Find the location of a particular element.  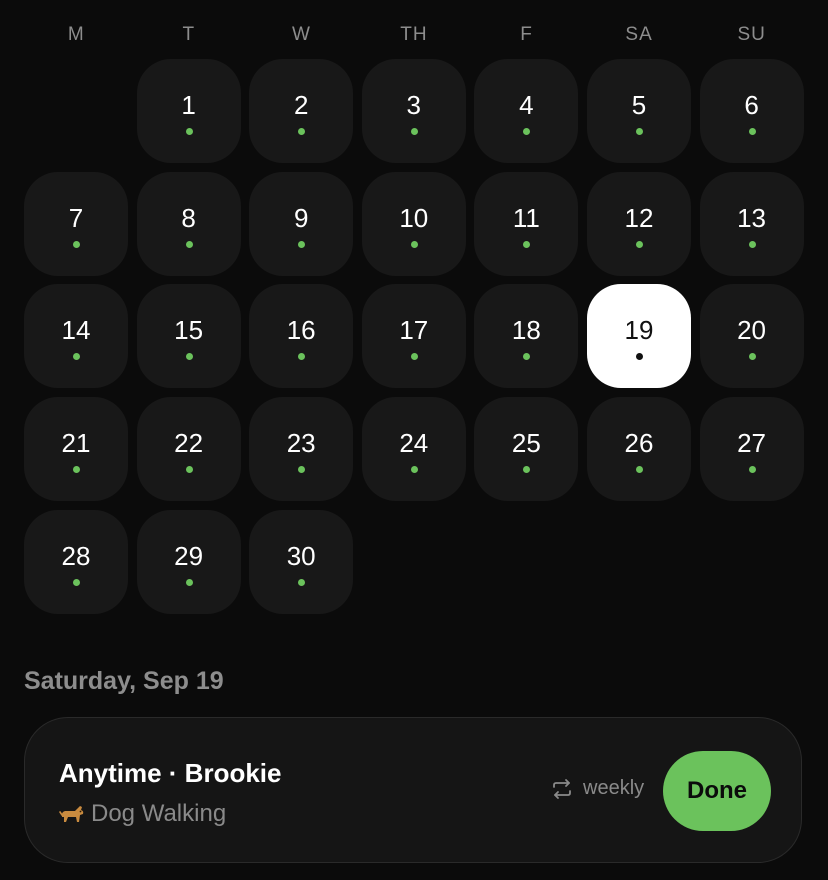

weekday-label: M is located at coordinates (76, 34).